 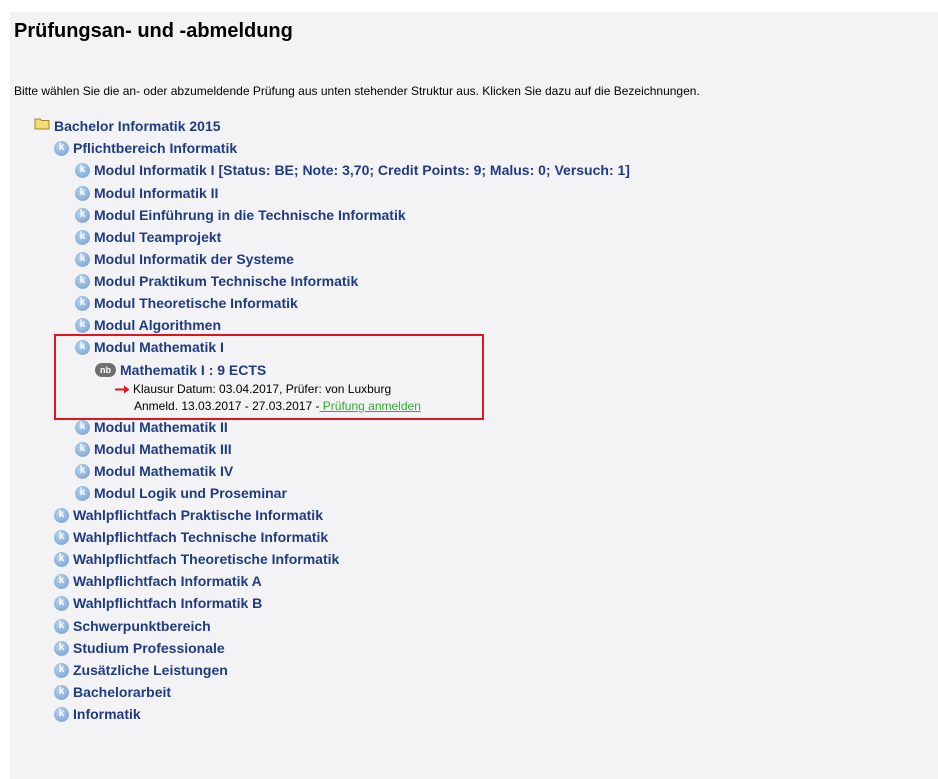 I want to click on tree-node-pflicht: k Pflichtbereich Informatik, so click(x=145, y=148).